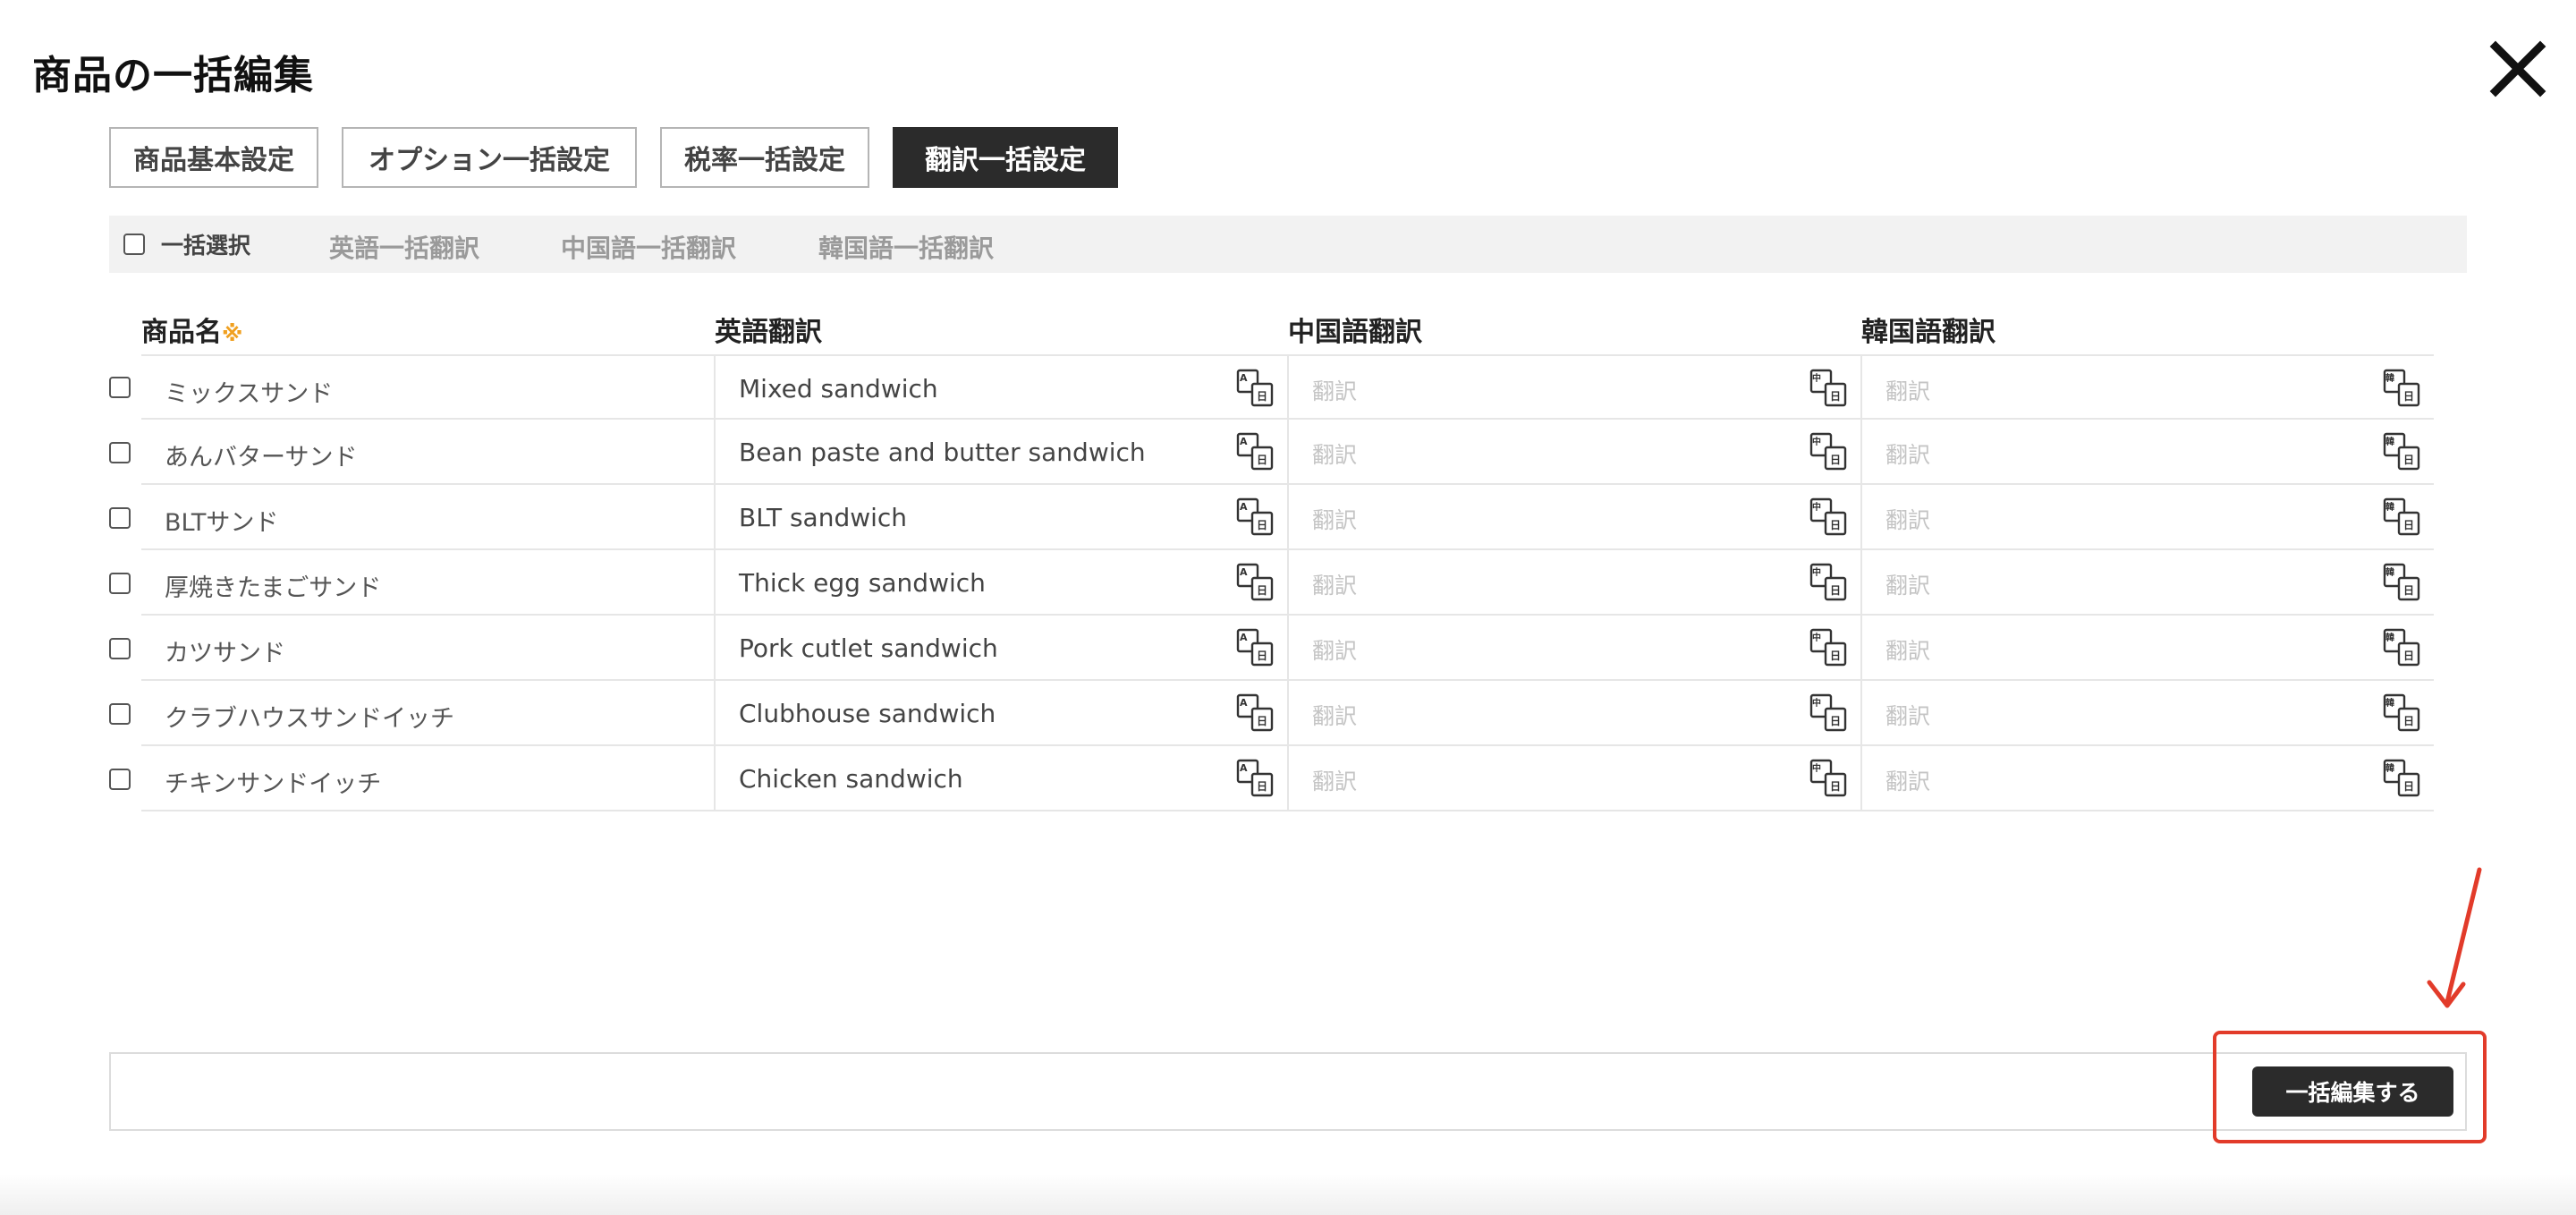 The height and width of the screenshot is (1215, 2576). Describe the element at coordinates (906, 247) in the screenshot. I see `korean-bulk-translate-link: 韓国語一括翻訳` at that location.